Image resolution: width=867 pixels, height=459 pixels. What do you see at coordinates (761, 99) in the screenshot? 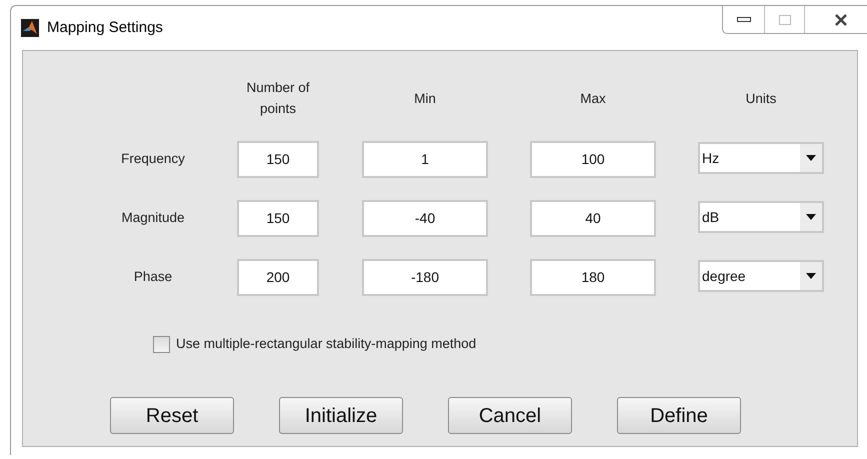
I see `column-header: Units` at bounding box center [761, 99].